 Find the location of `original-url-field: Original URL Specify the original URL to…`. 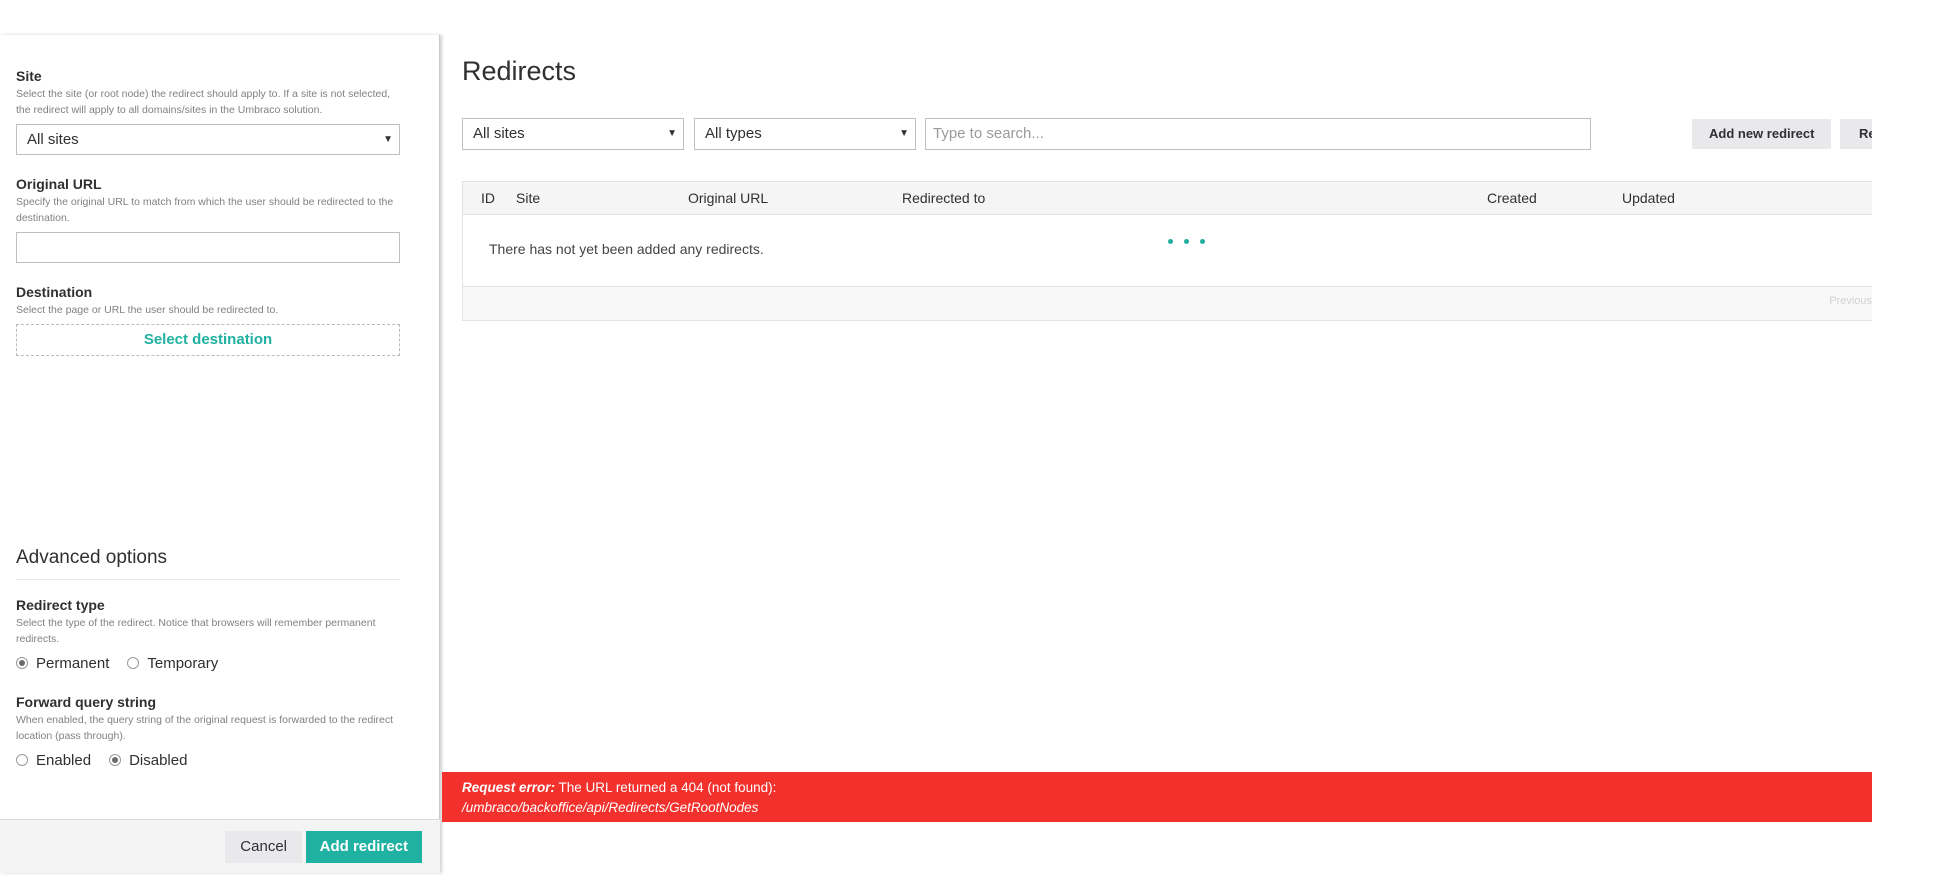

original-url-field: Original URL Specify the original URL to… is located at coordinates (208, 219).